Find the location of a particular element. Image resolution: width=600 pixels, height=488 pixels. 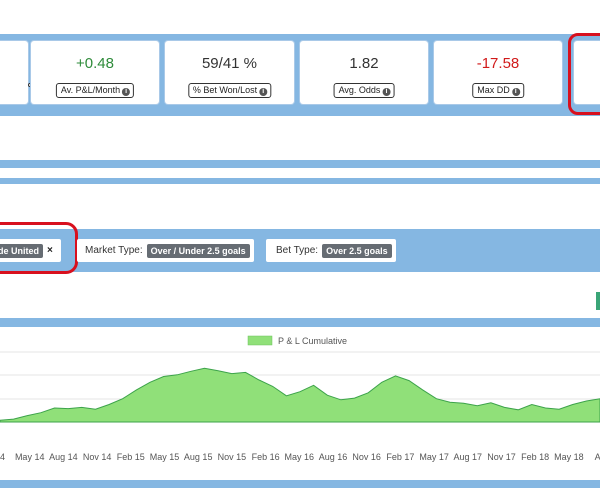

stat-value-bet-won-lost: 59/41 % is located at coordinates (229, 63).